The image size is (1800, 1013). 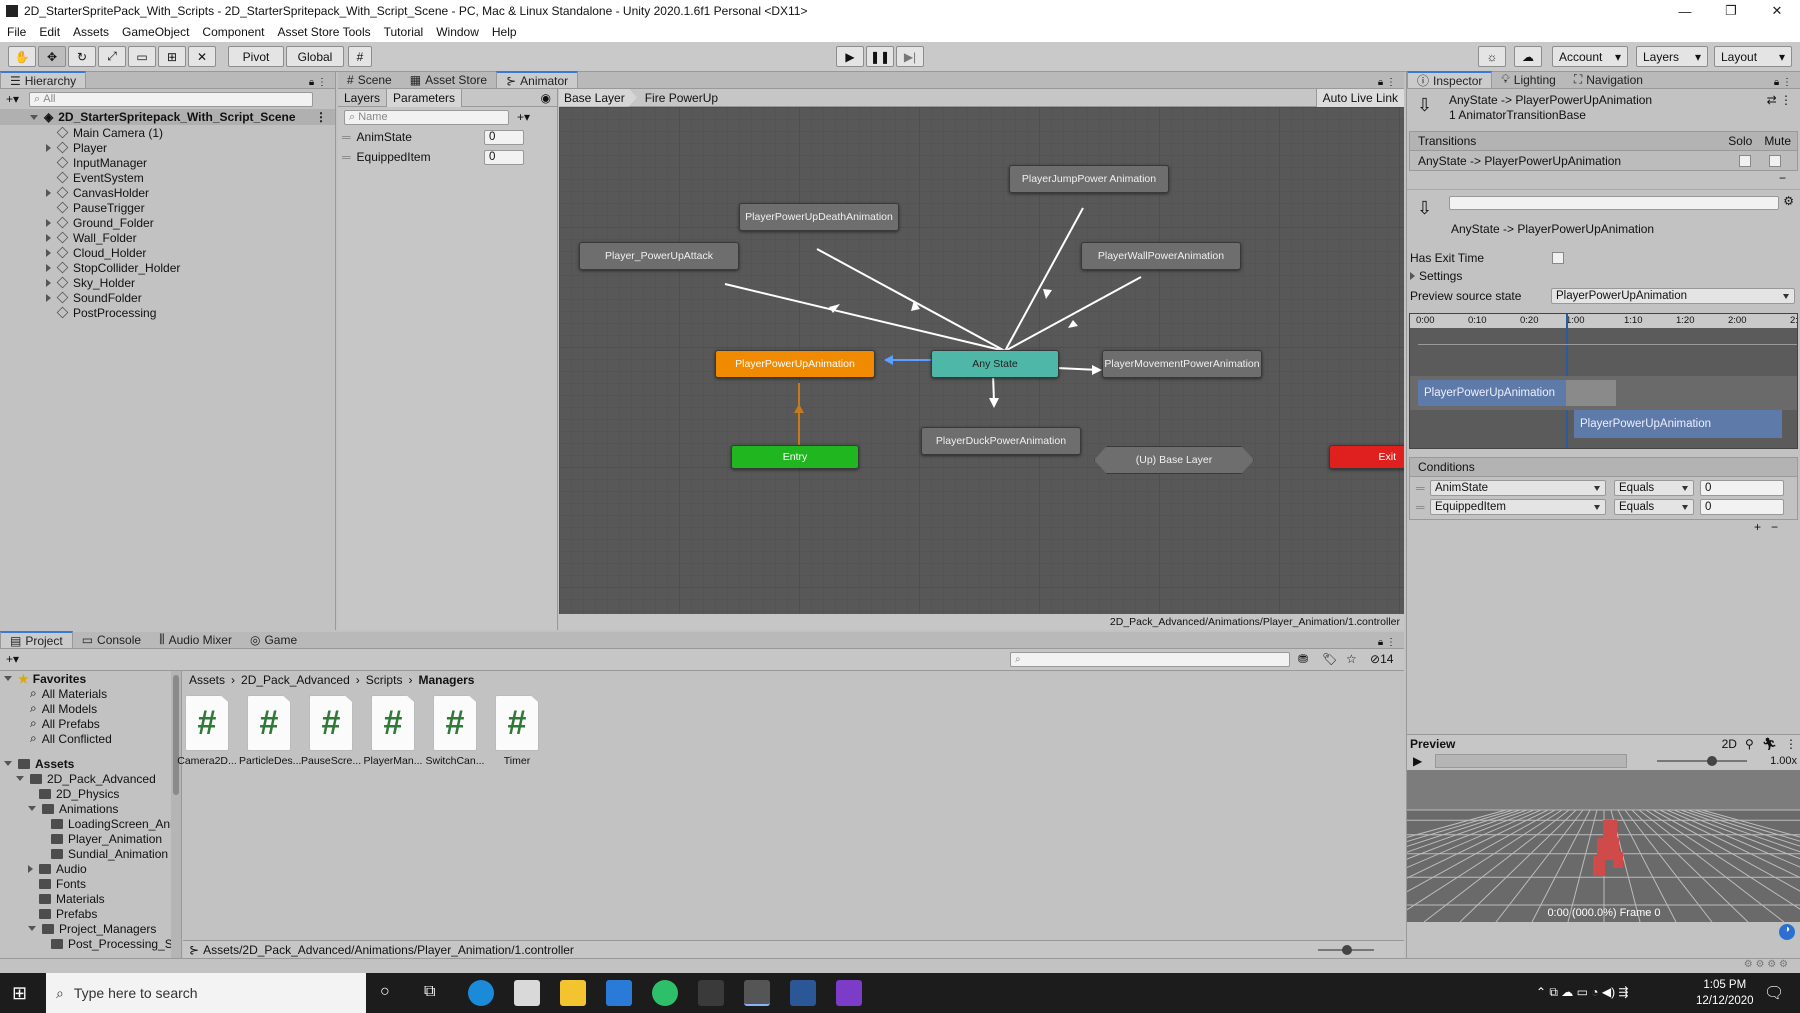 What do you see at coordinates (90, 32) in the screenshot?
I see `menu-assets: Assets` at bounding box center [90, 32].